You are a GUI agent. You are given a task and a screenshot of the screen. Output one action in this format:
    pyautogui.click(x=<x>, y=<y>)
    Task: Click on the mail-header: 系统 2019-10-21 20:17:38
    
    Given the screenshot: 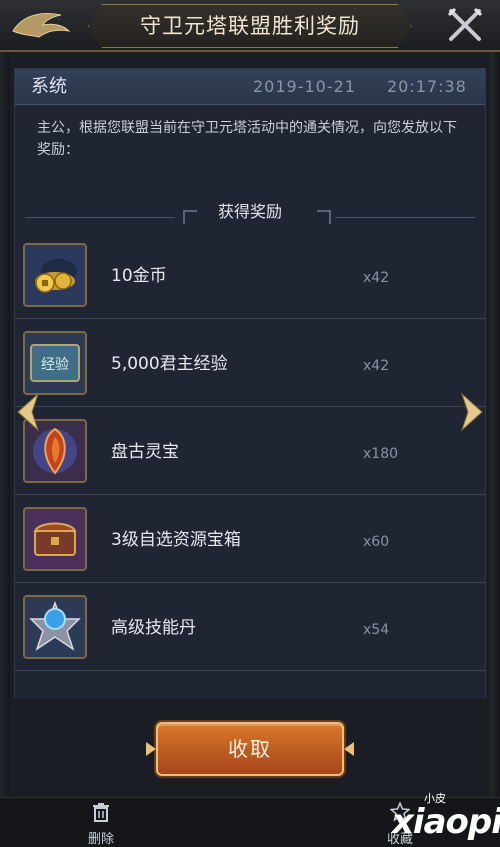 What is the action you would take?
    pyautogui.click(x=250, y=87)
    